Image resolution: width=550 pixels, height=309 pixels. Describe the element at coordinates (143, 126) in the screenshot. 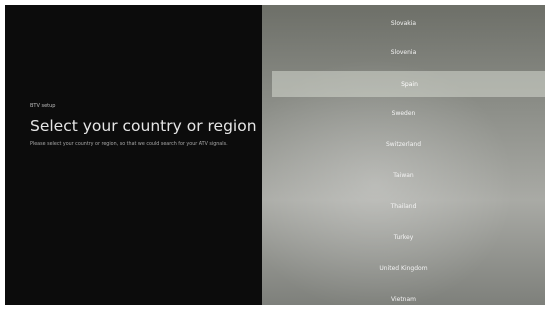

I see `page-title: Select your country or region` at that location.